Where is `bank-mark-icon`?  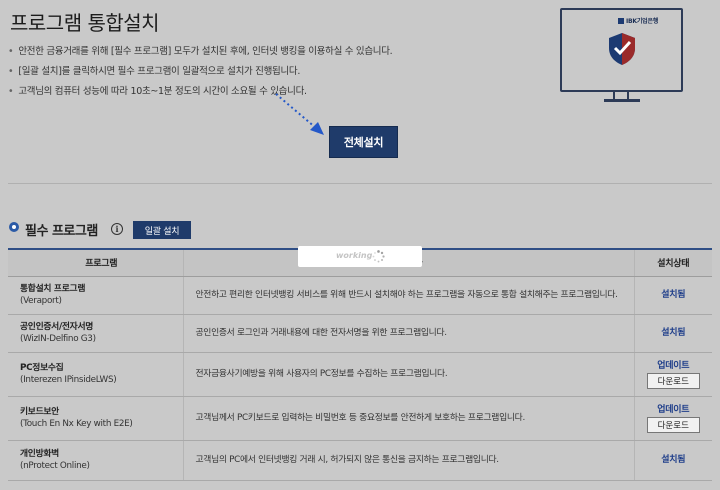
bank-mark-icon is located at coordinates (621, 21).